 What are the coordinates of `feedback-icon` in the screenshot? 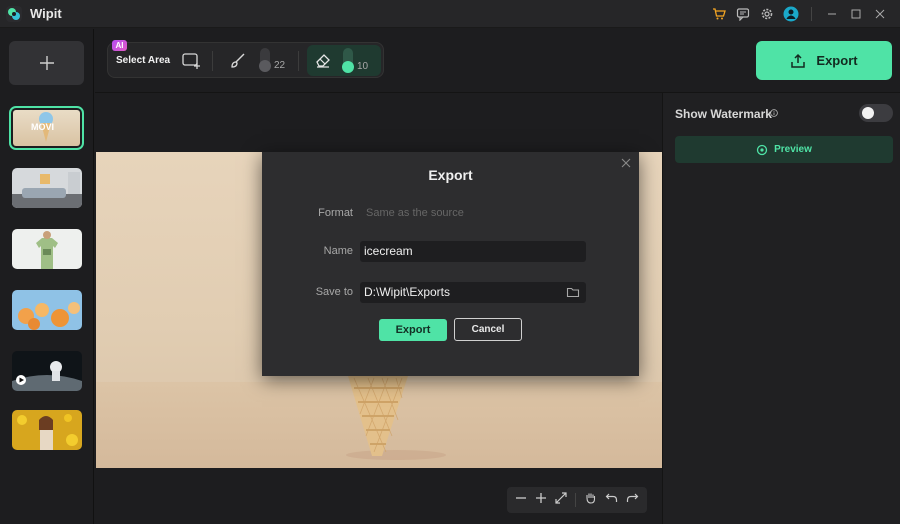 It's located at (743, 14).